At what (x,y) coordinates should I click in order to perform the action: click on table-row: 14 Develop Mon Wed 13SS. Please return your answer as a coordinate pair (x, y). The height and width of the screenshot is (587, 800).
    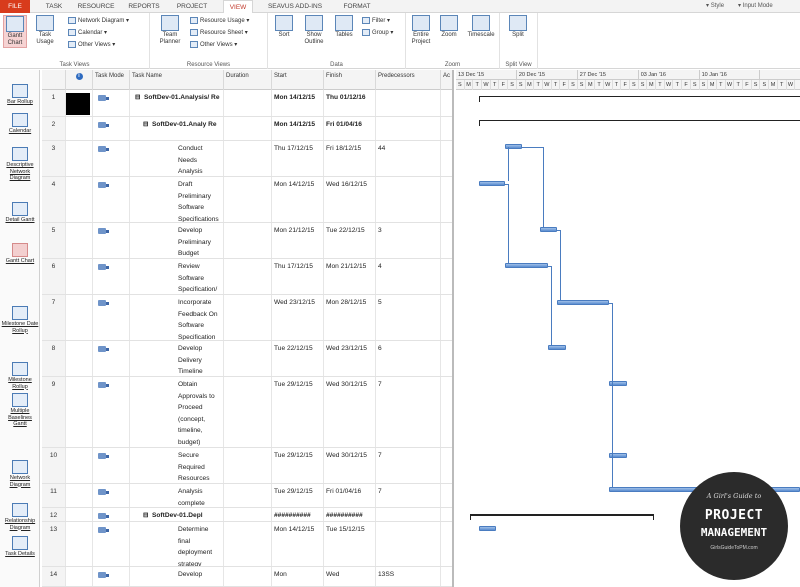
    Looking at the image, I should click on (247, 577).